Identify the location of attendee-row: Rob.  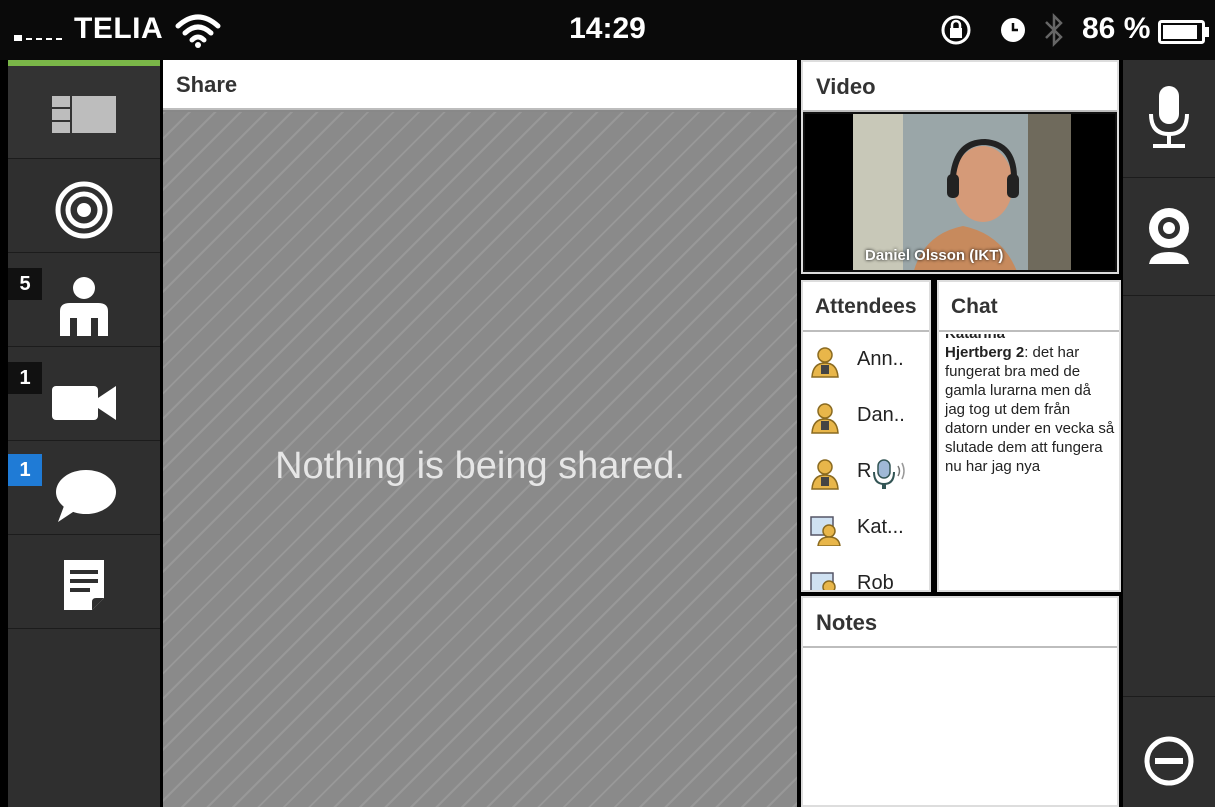
(866, 575).